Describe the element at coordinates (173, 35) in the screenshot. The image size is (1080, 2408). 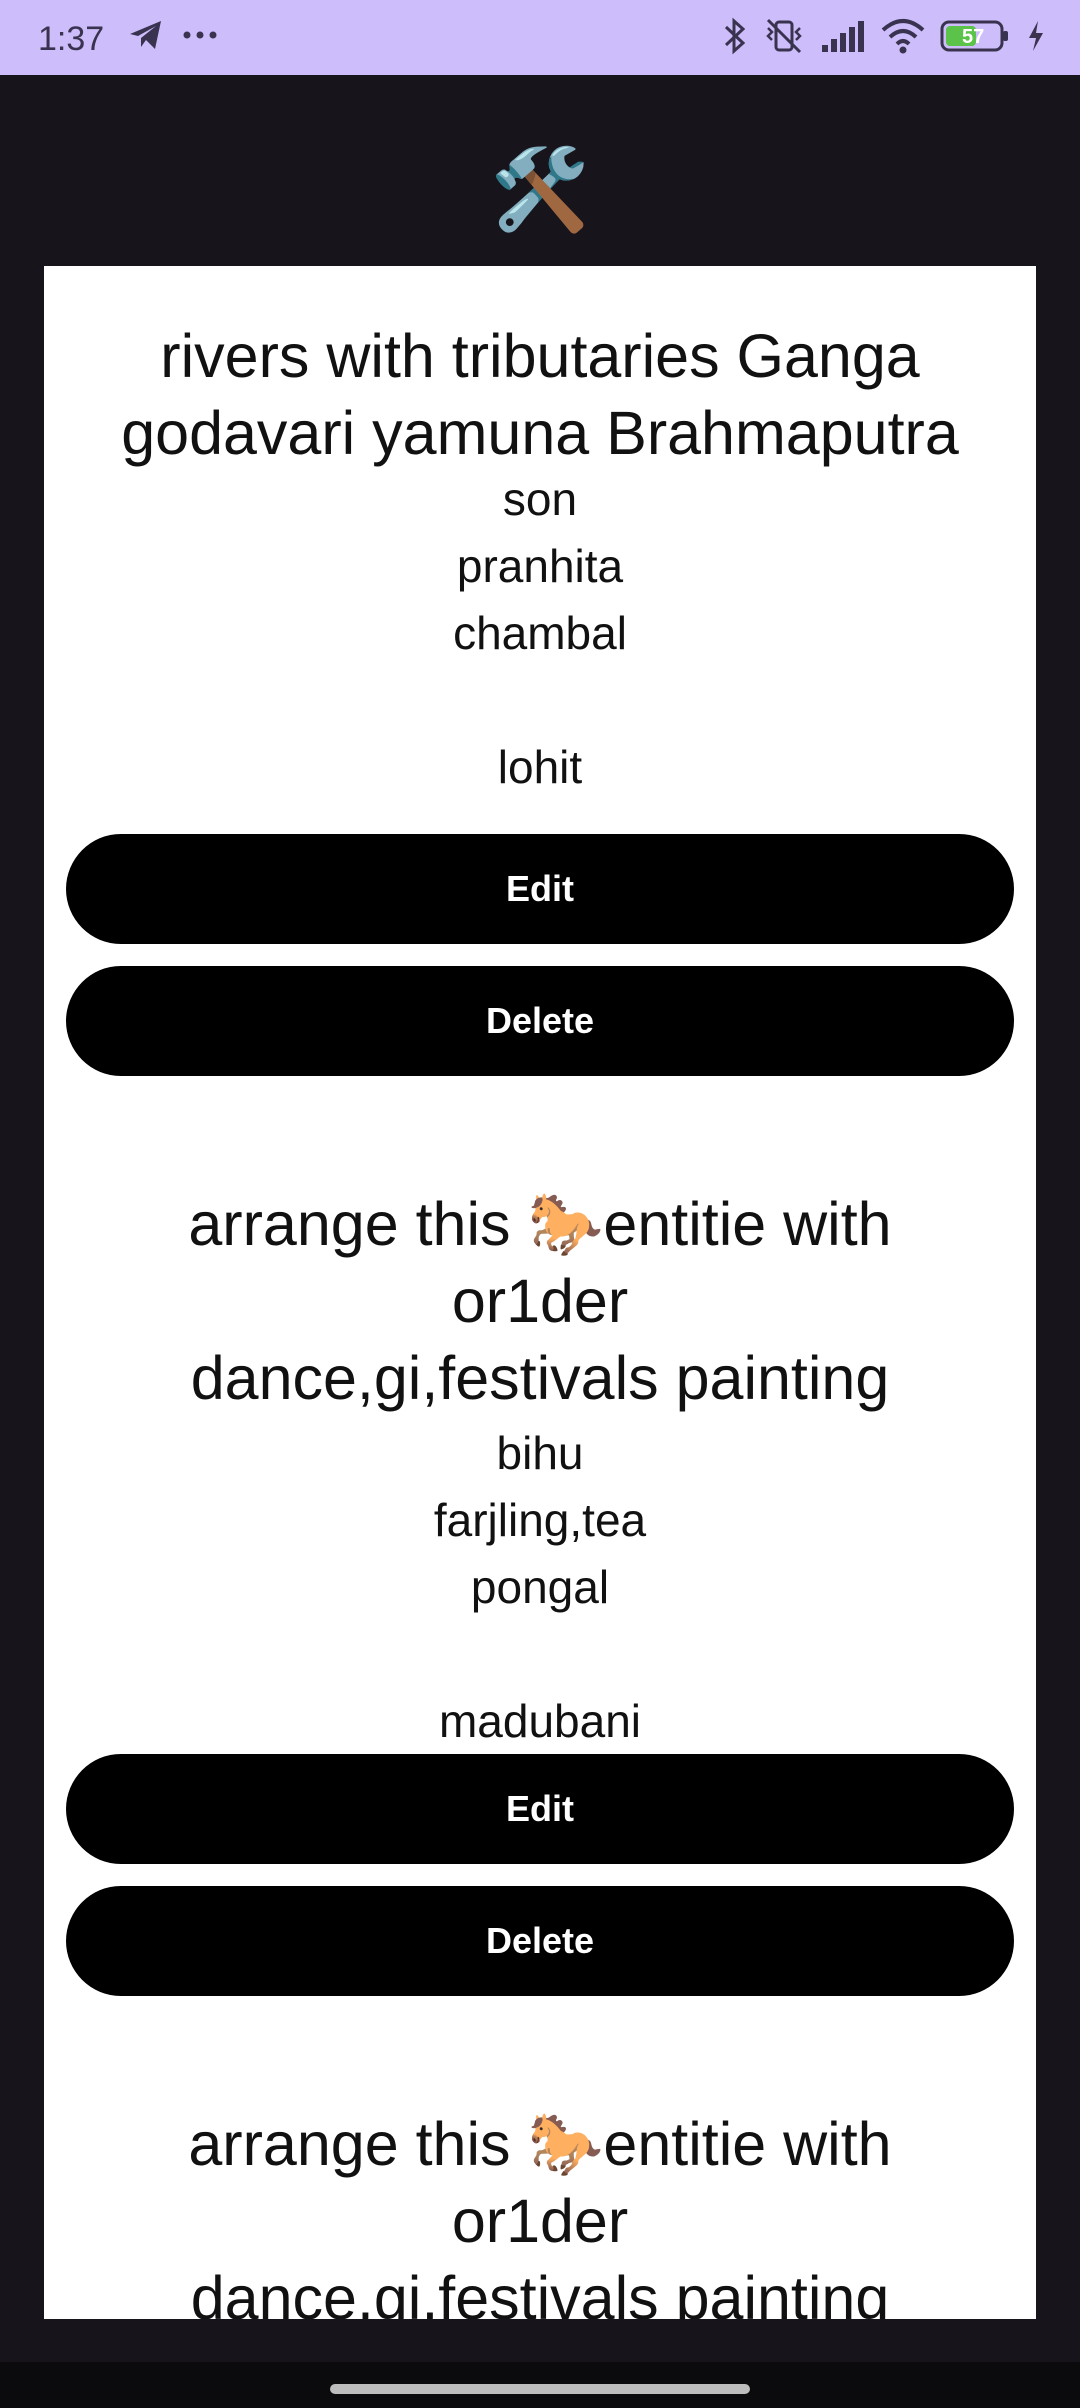
I see `status-left-icons` at that location.